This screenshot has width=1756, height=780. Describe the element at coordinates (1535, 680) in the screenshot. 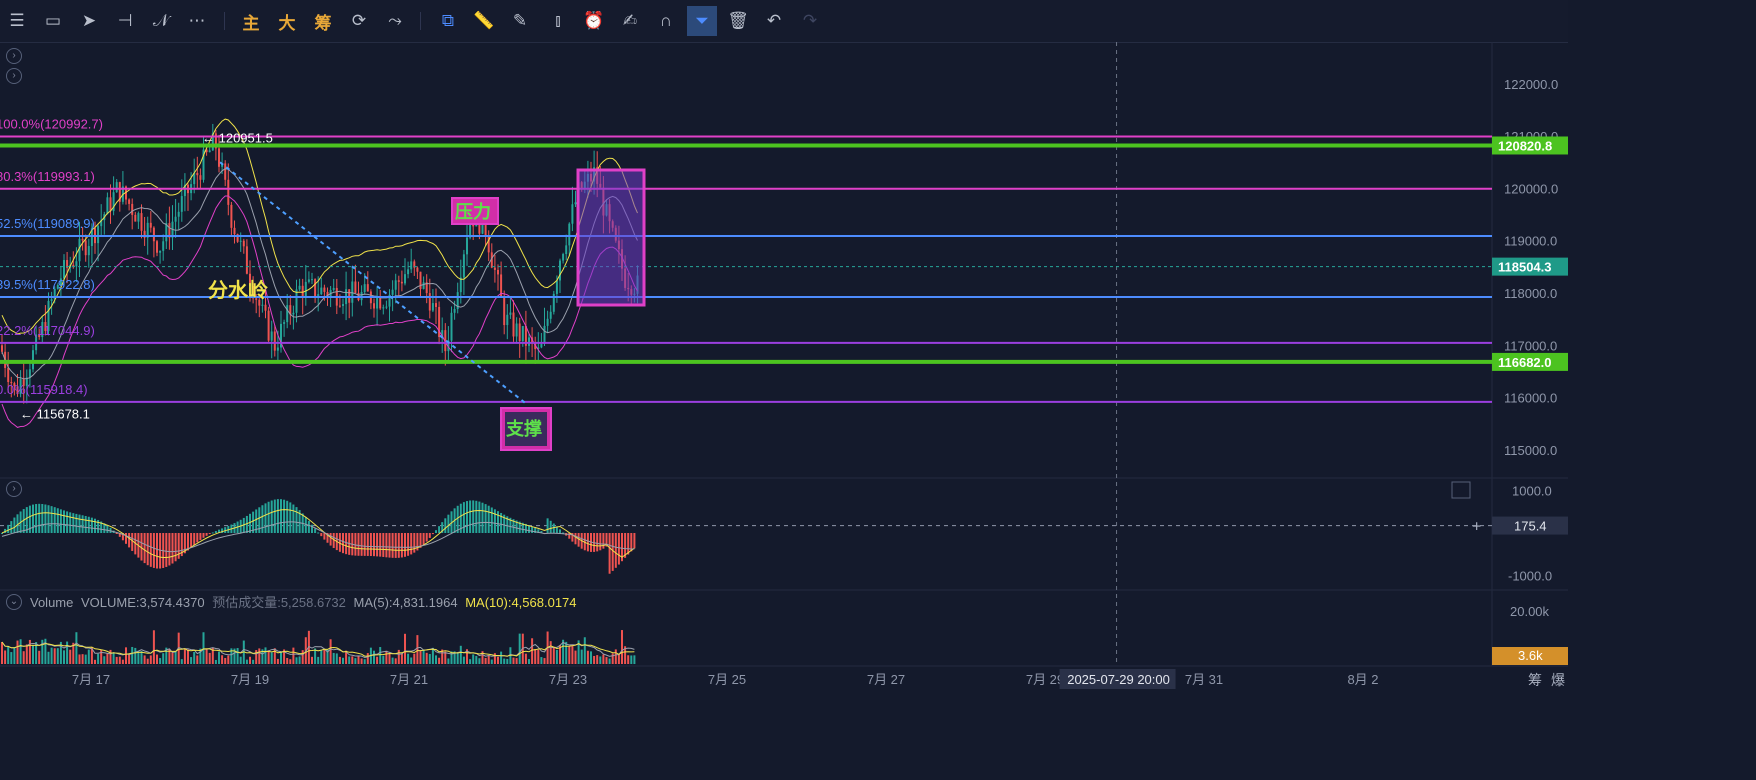

I see `chips-corner-button: 筹` at that location.